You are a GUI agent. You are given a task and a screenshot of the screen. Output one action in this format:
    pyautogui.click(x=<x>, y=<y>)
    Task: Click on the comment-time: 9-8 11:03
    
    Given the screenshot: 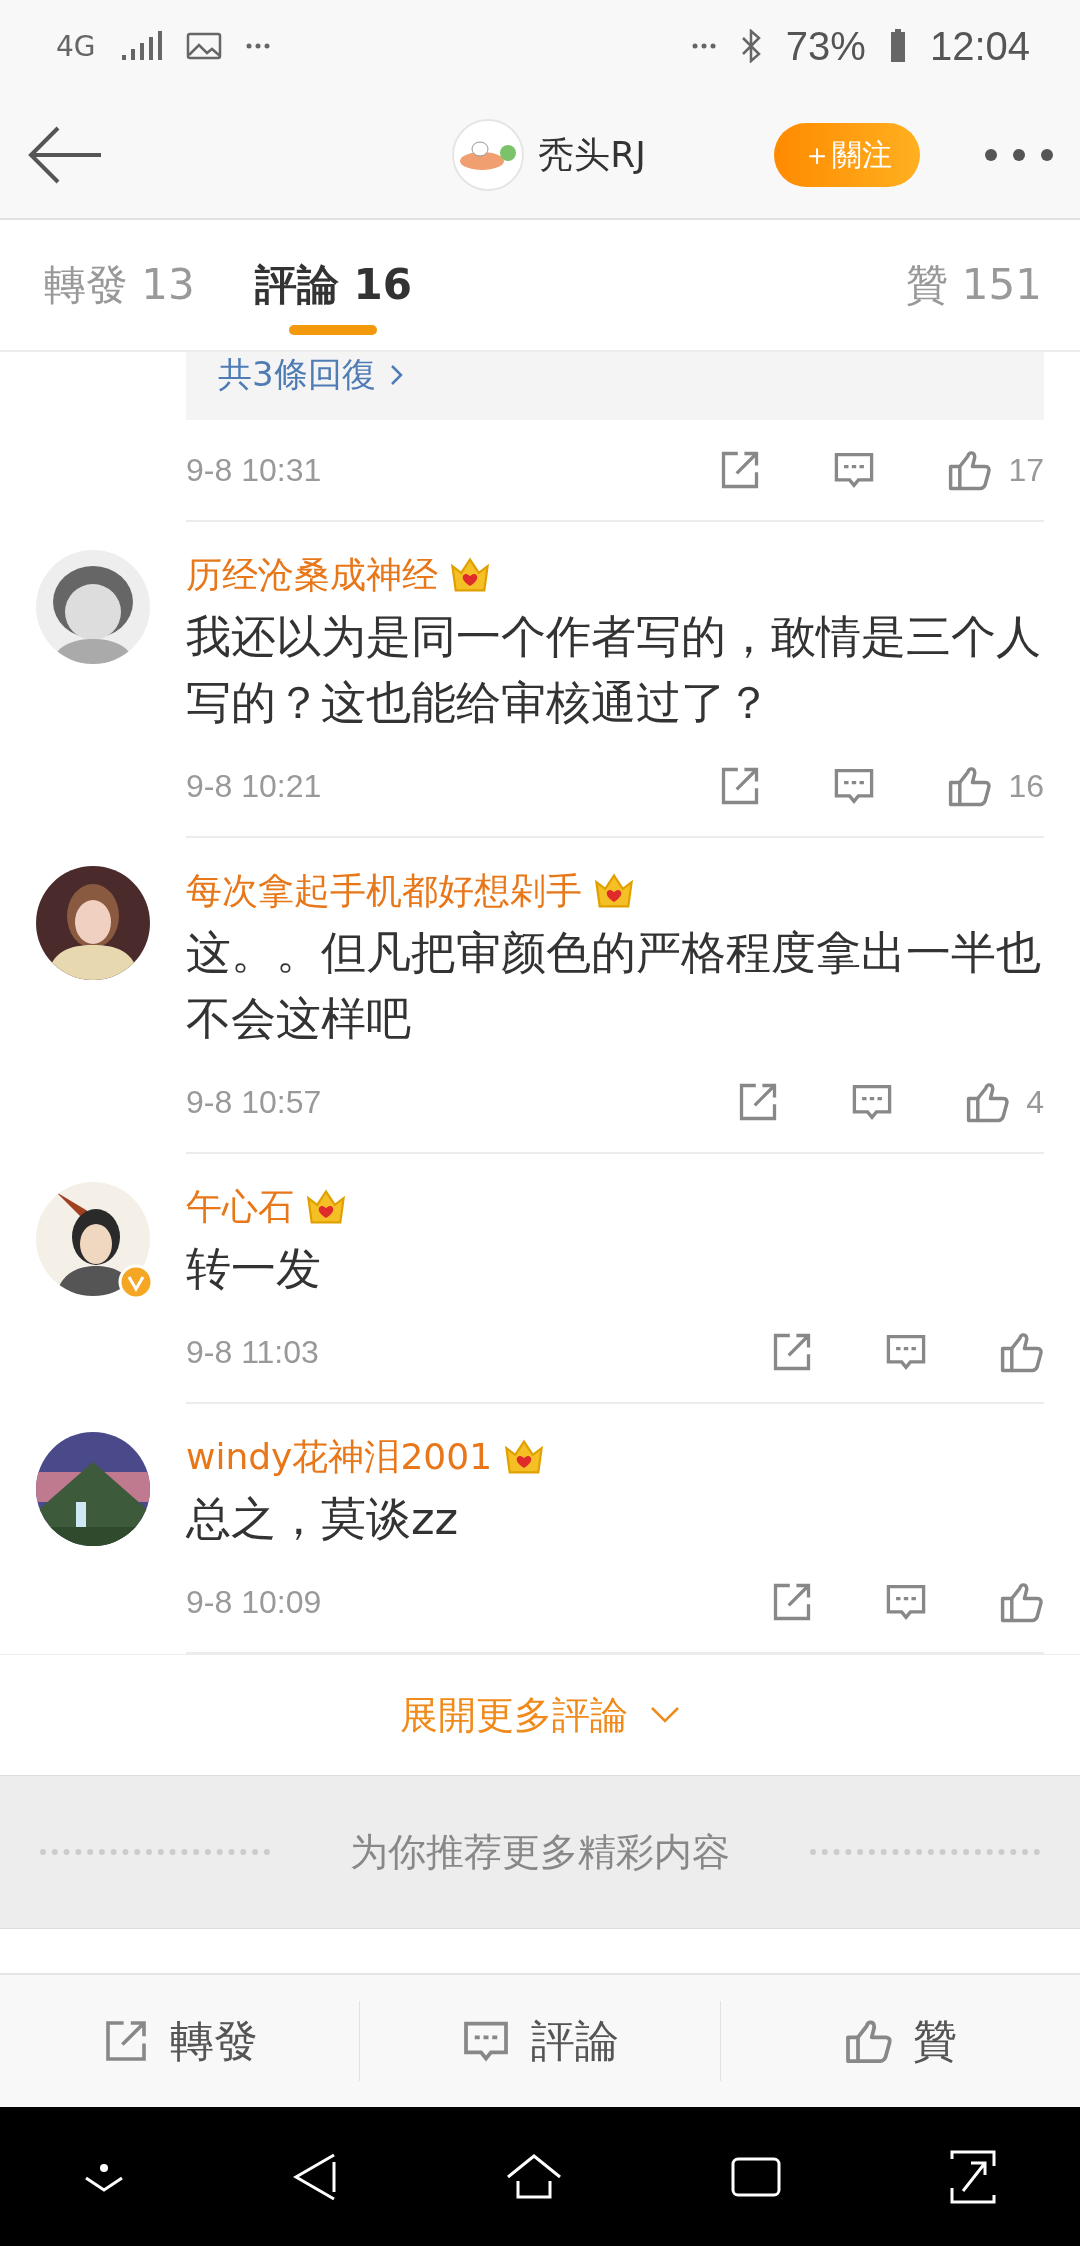 What is the action you would take?
    pyautogui.click(x=252, y=1352)
    